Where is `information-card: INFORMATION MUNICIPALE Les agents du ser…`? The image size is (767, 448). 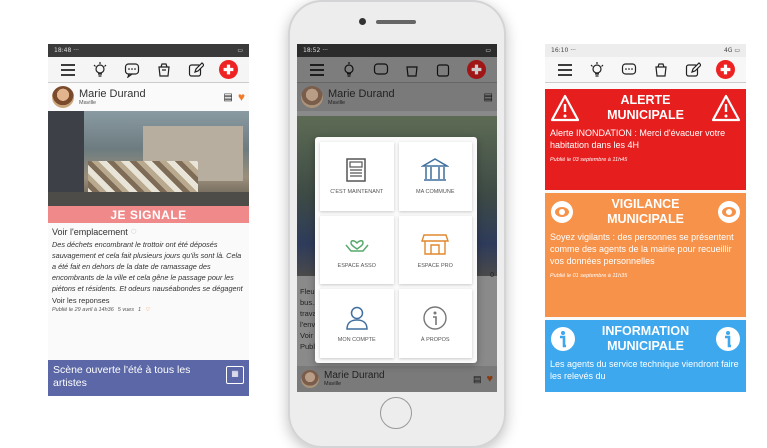 information-card: INFORMATION MUNICIPALE Les agents du ser… is located at coordinates (645, 356).